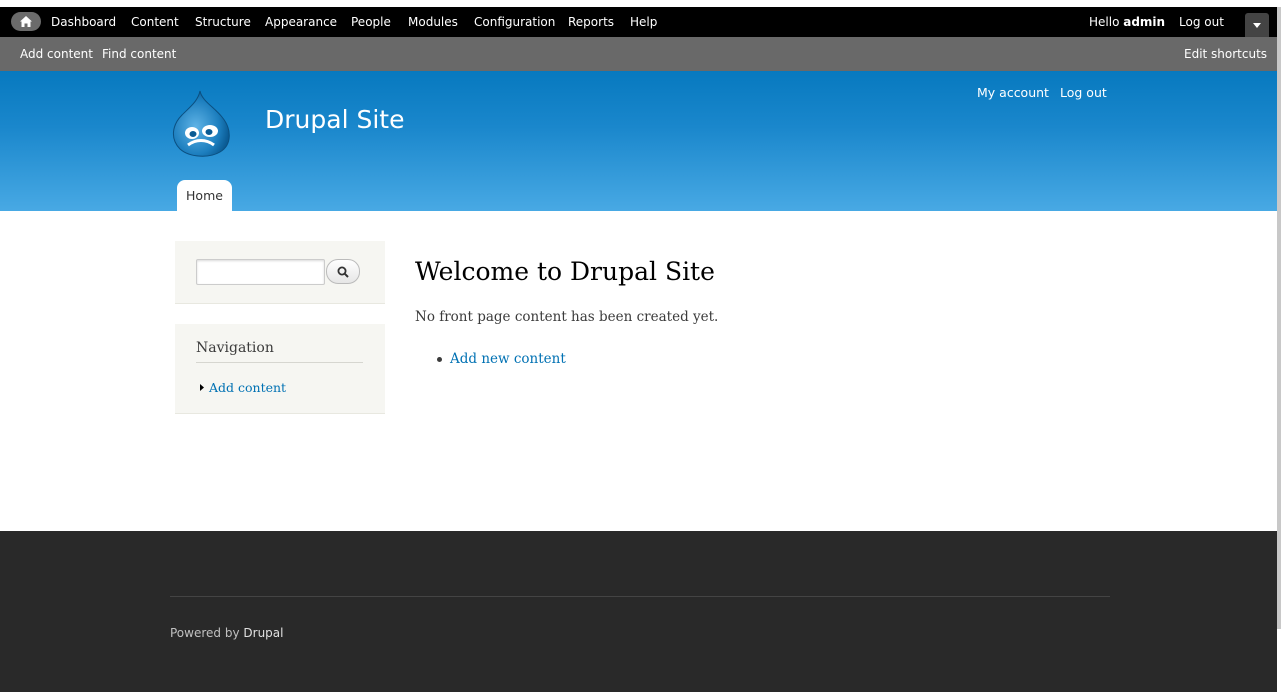 This screenshot has height=694, width=1281. What do you see at coordinates (439, 359) in the screenshot?
I see `bullet` at bounding box center [439, 359].